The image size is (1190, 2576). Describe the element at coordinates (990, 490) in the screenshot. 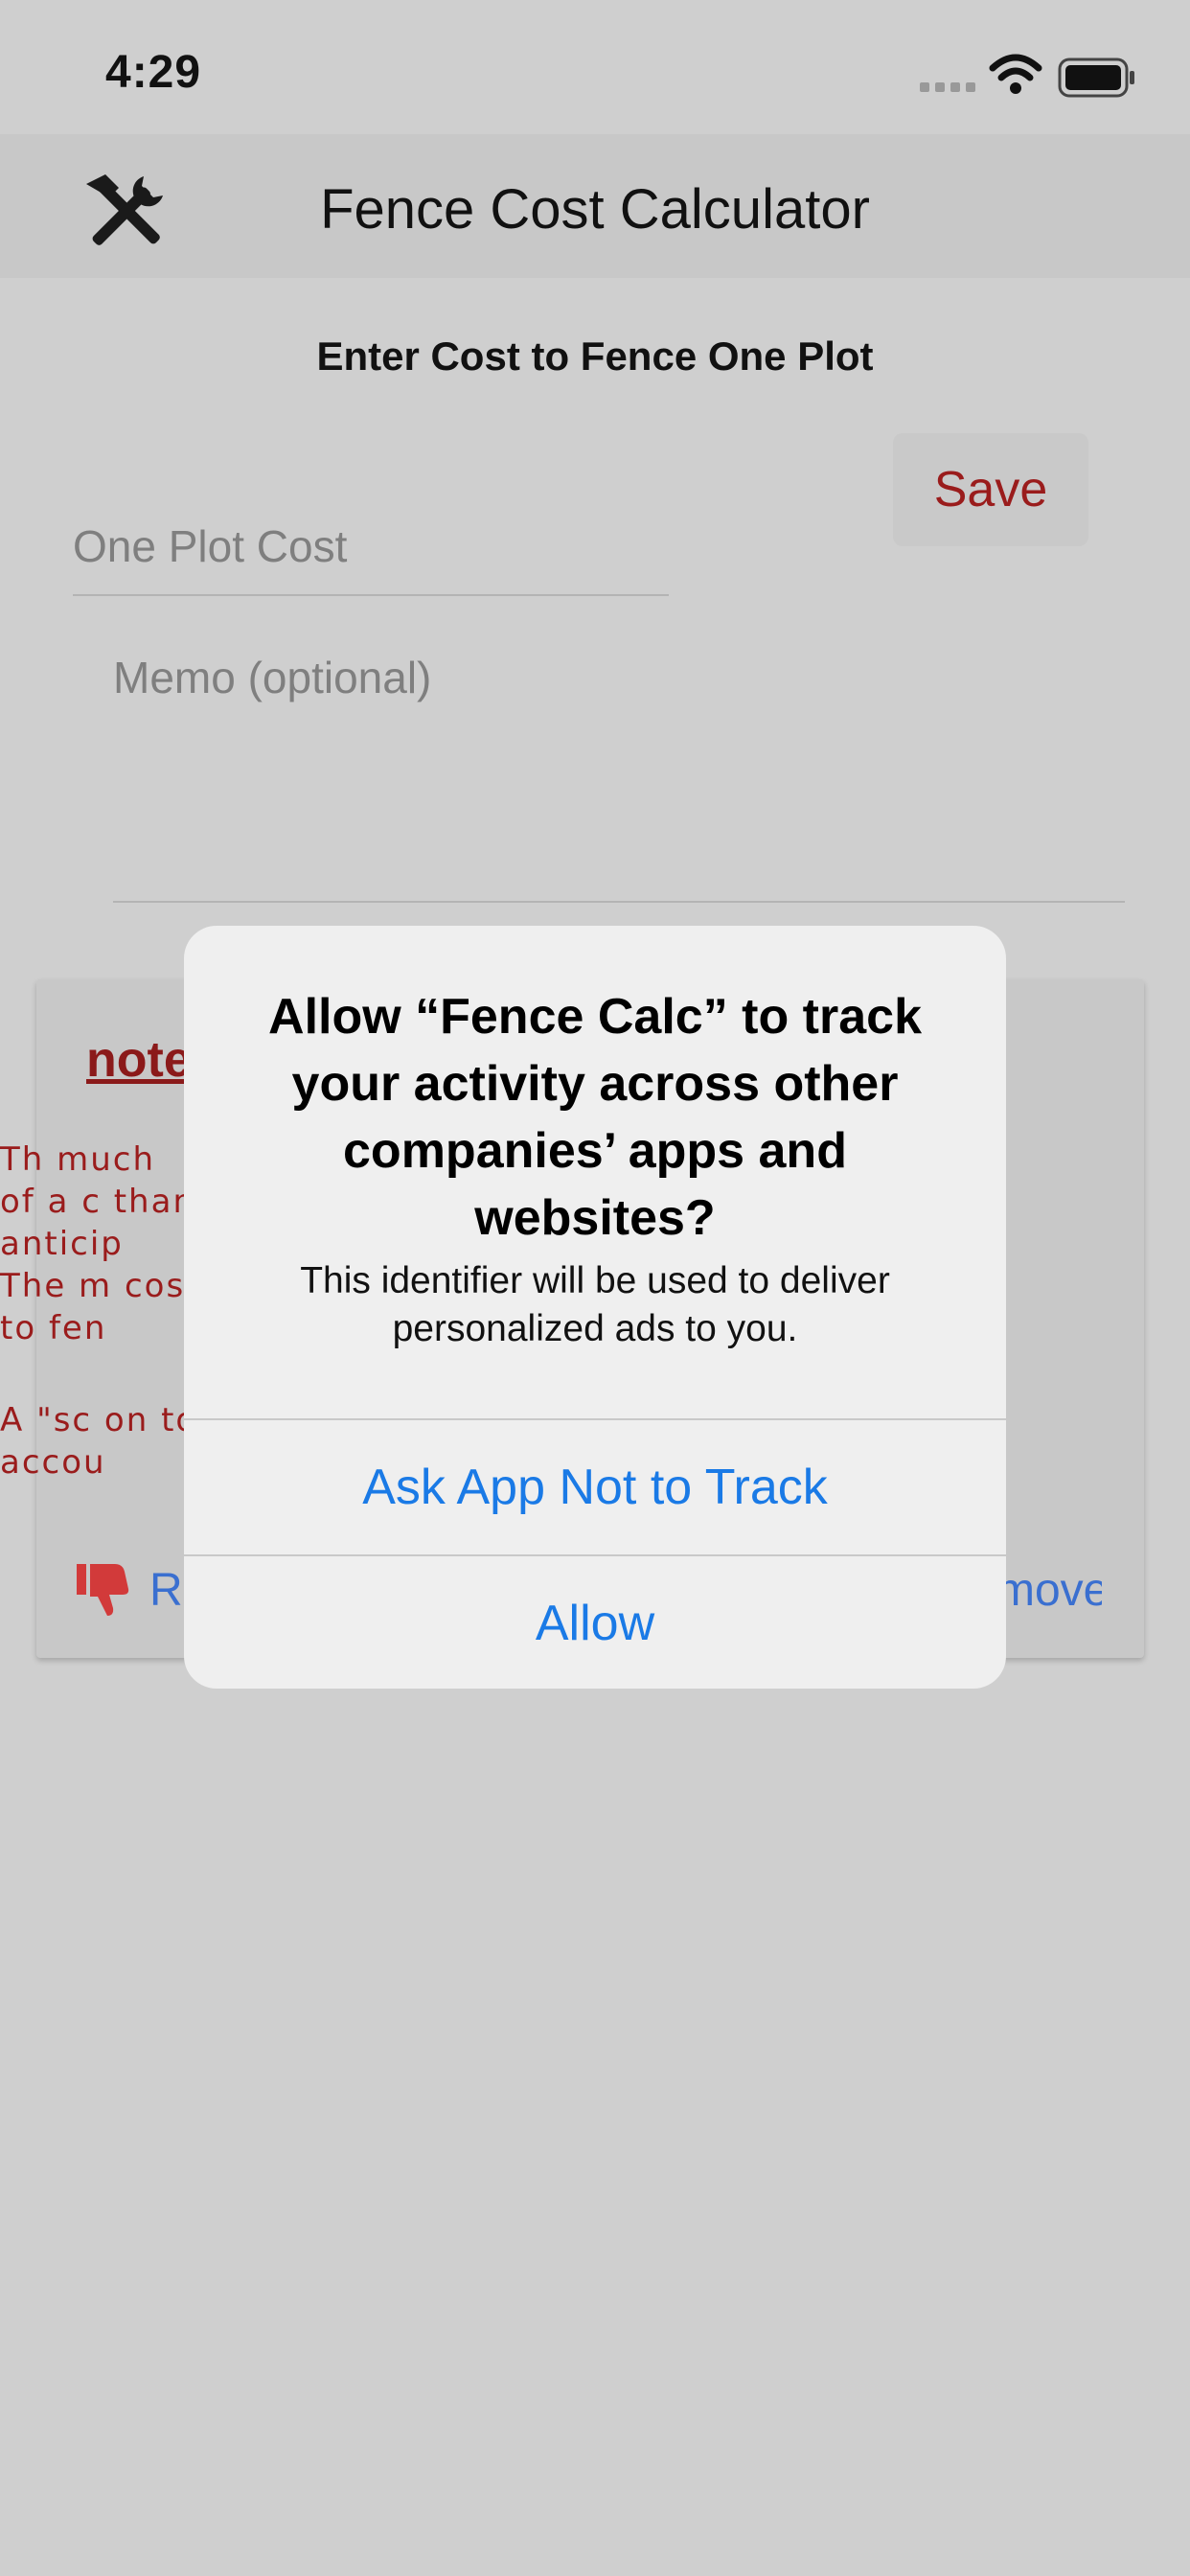

I see `save-button: Save` at that location.